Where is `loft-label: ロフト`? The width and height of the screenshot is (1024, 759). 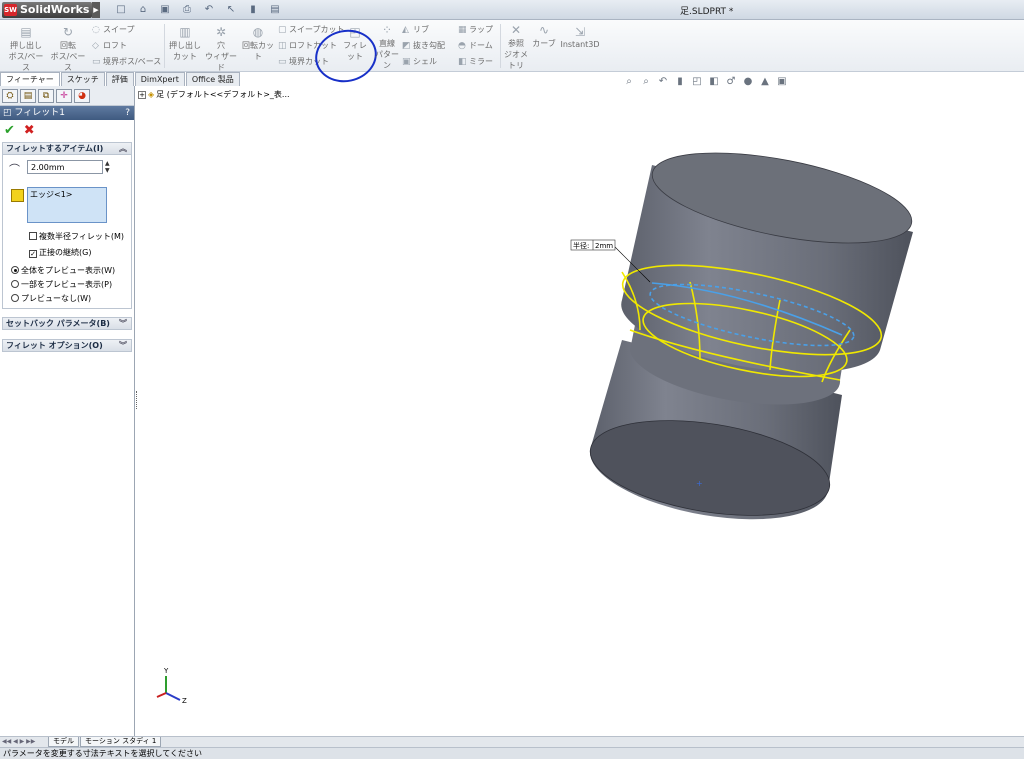
loft-label: ロフト is located at coordinates (115, 45).